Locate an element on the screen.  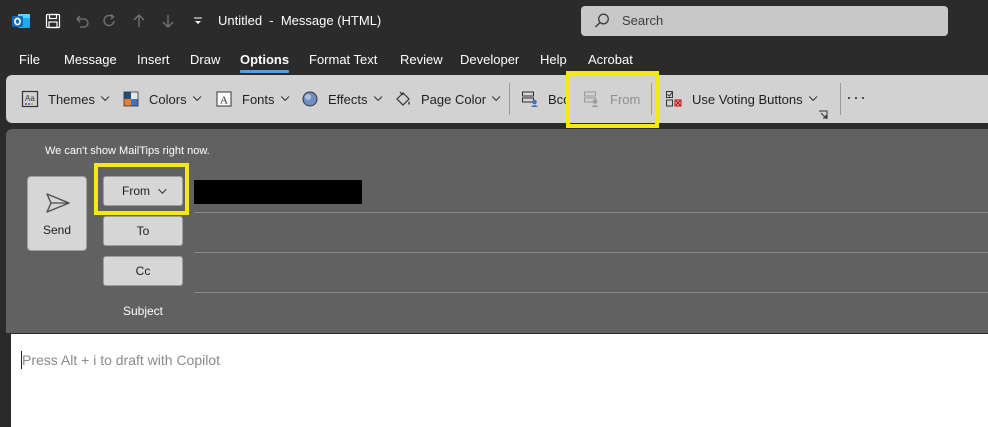
svg-text: A is located at coordinates (224, 101).